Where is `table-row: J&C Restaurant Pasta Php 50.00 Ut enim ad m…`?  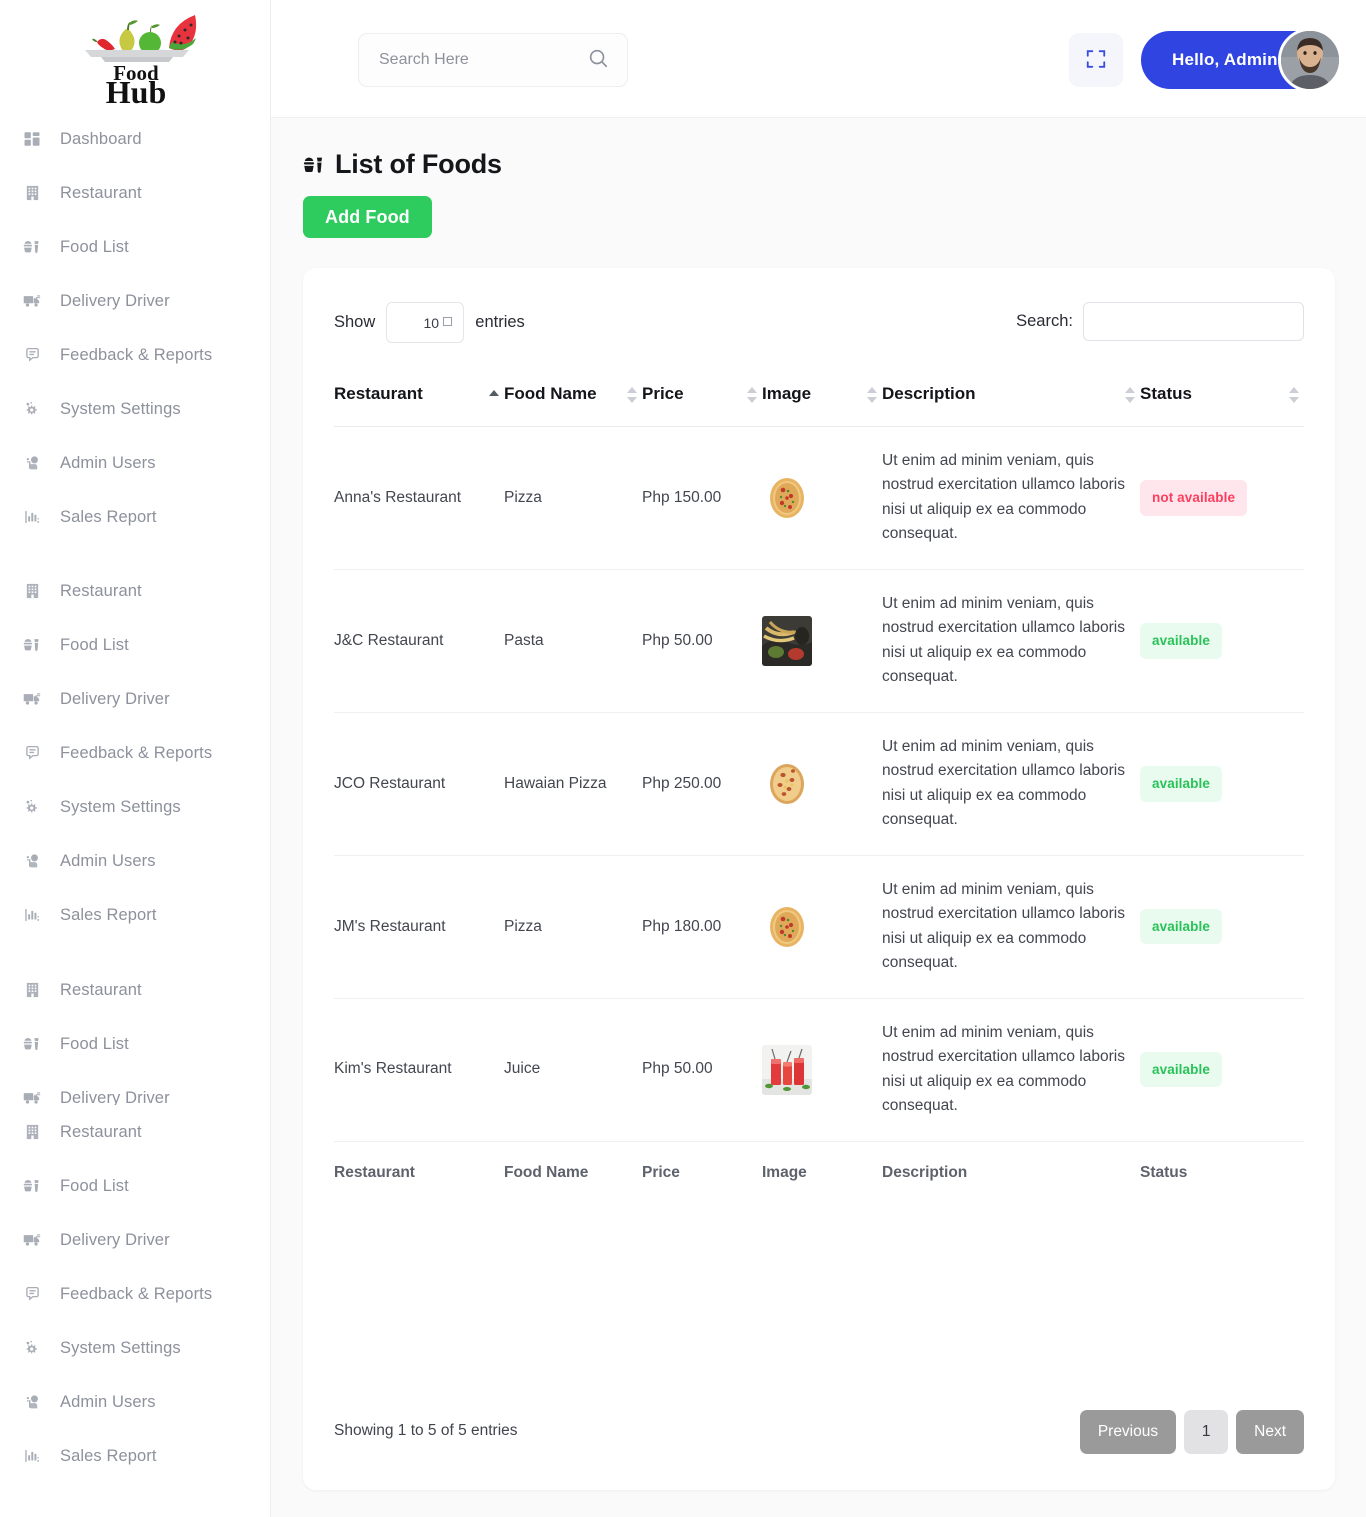
table-row: J&C Restaurant Pasta Php 50.00 Ut enim ad m… is located at coordinates (819, 641).